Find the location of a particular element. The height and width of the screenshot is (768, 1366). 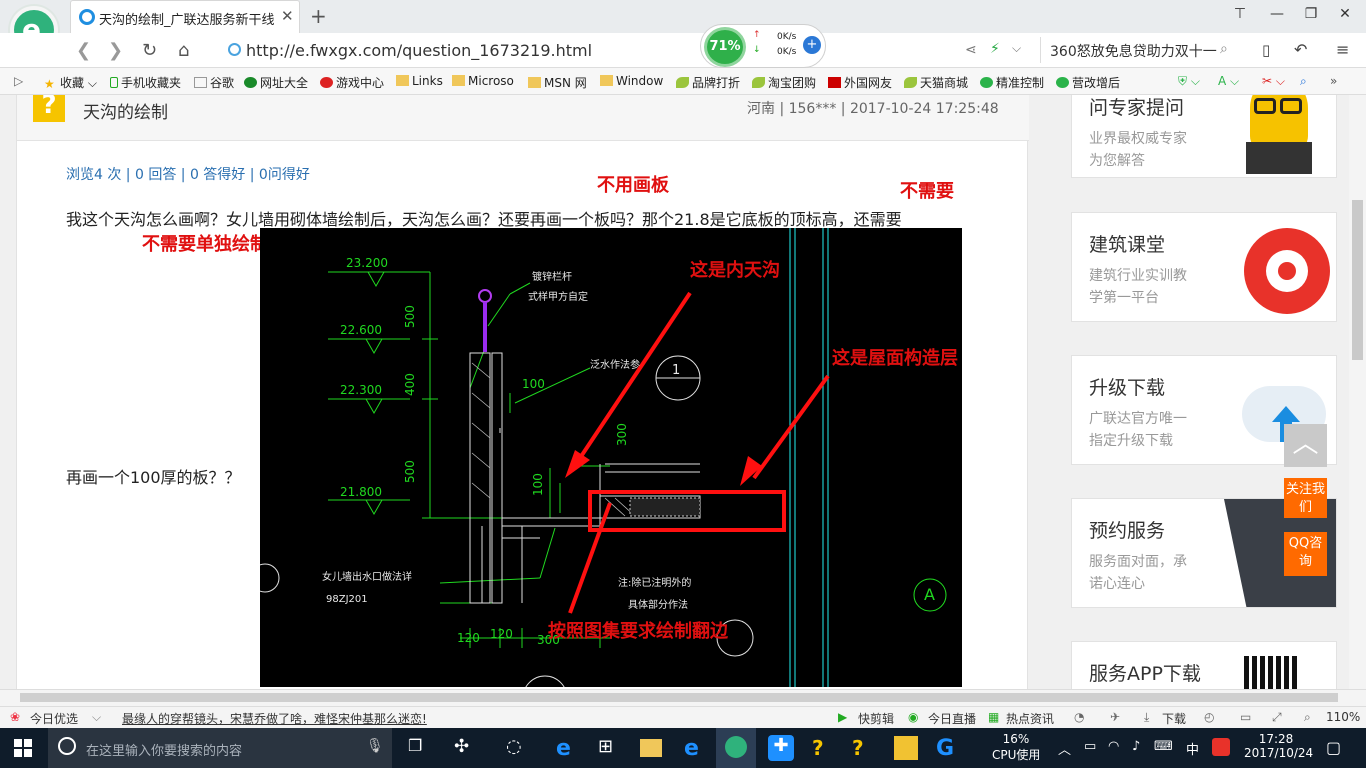

g-app-icon: G is located at coordinates (948, 748).